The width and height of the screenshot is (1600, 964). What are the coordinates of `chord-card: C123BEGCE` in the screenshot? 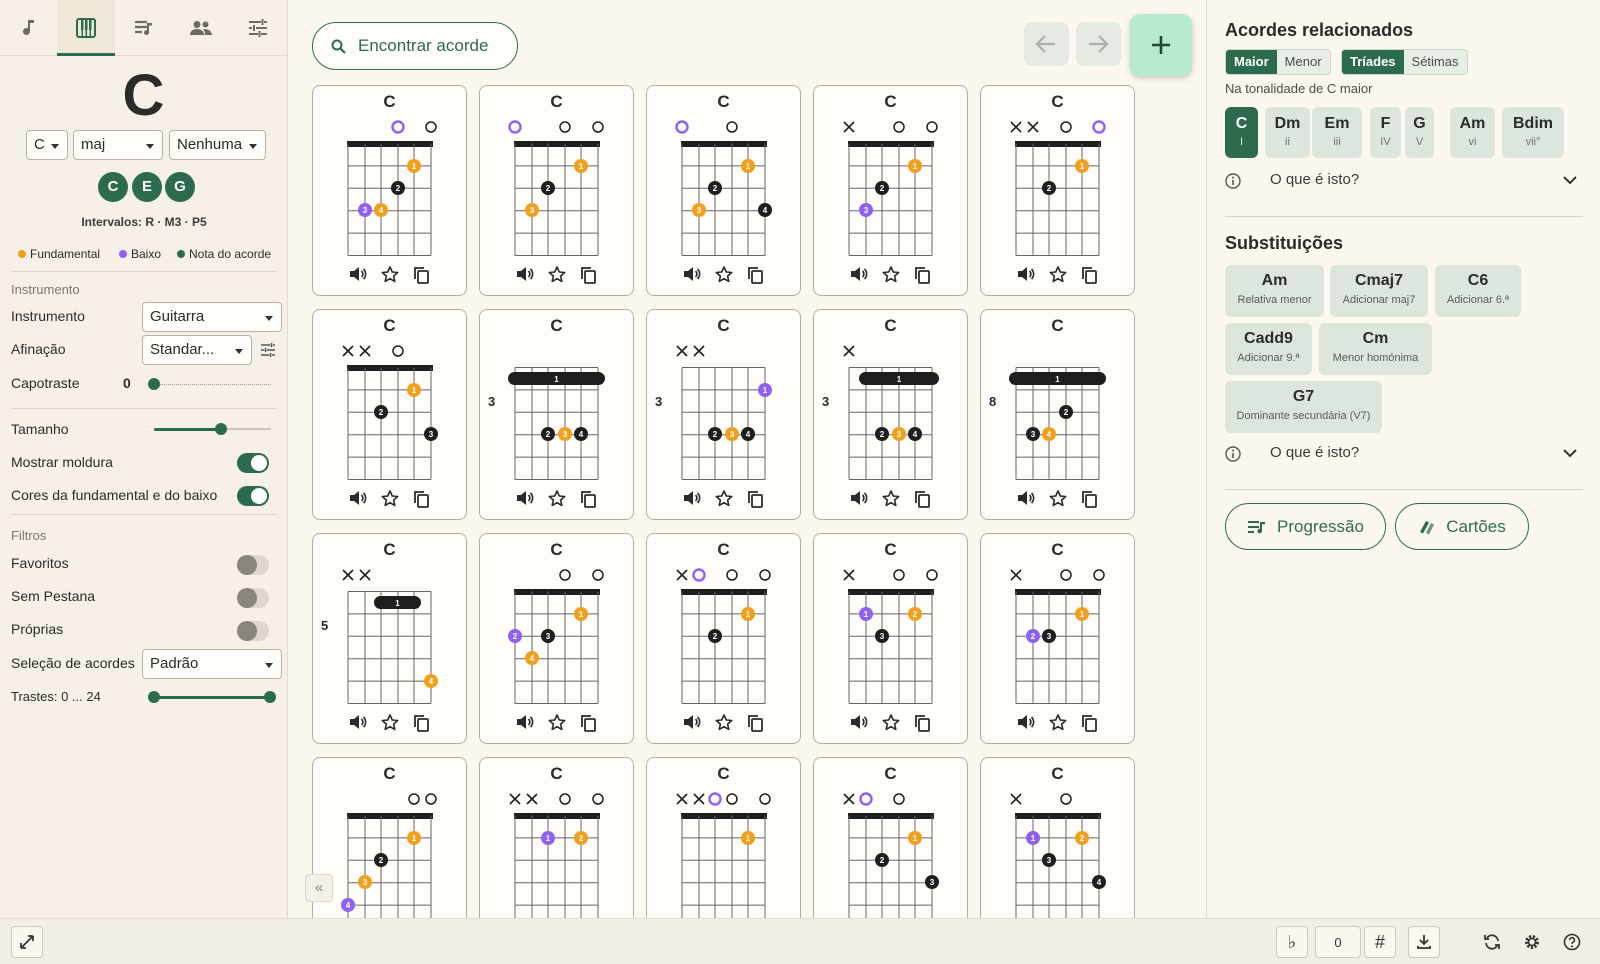 It's located at (1057, 638).